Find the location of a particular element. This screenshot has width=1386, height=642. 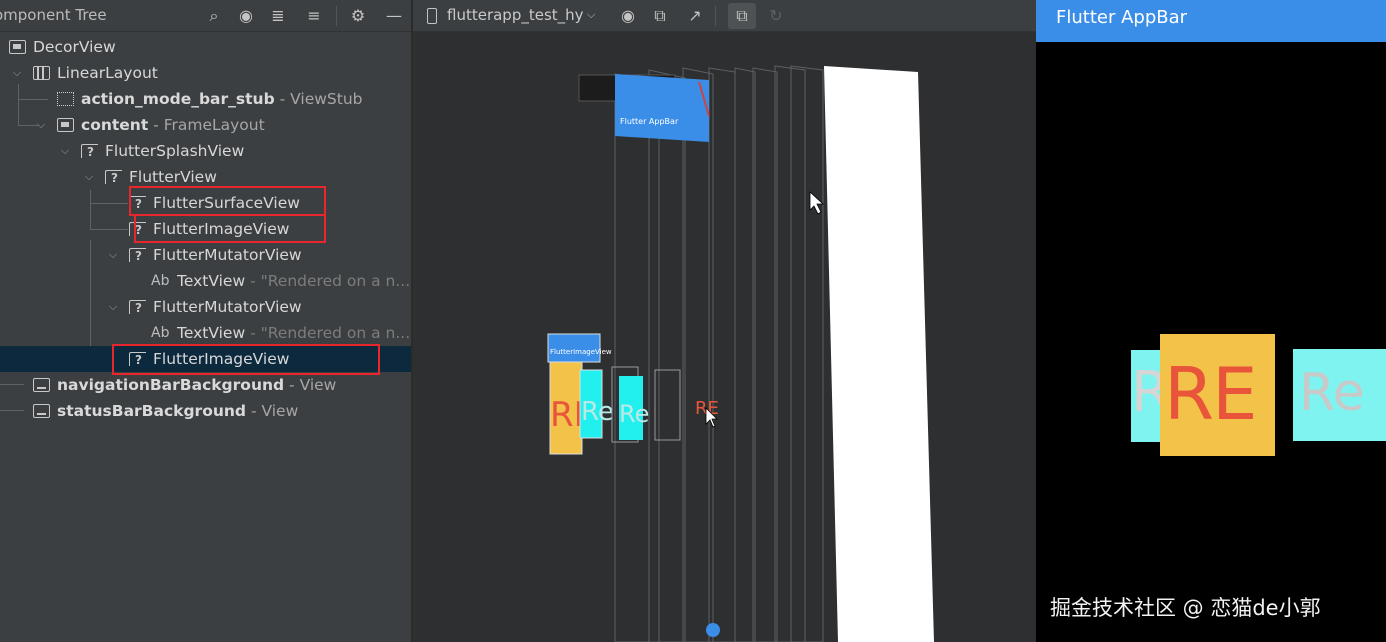

appbar-layer is located at coordinates (662, 108).